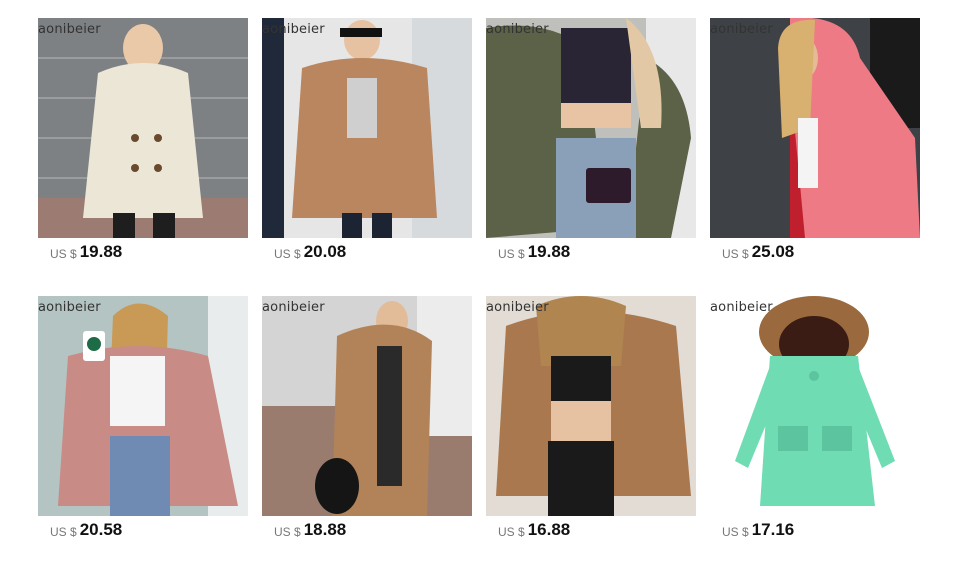  What do you see at coordinates (549, 529) in the screenshot?
I see `price-amount: 16.88` at bounding box center [549, 529].